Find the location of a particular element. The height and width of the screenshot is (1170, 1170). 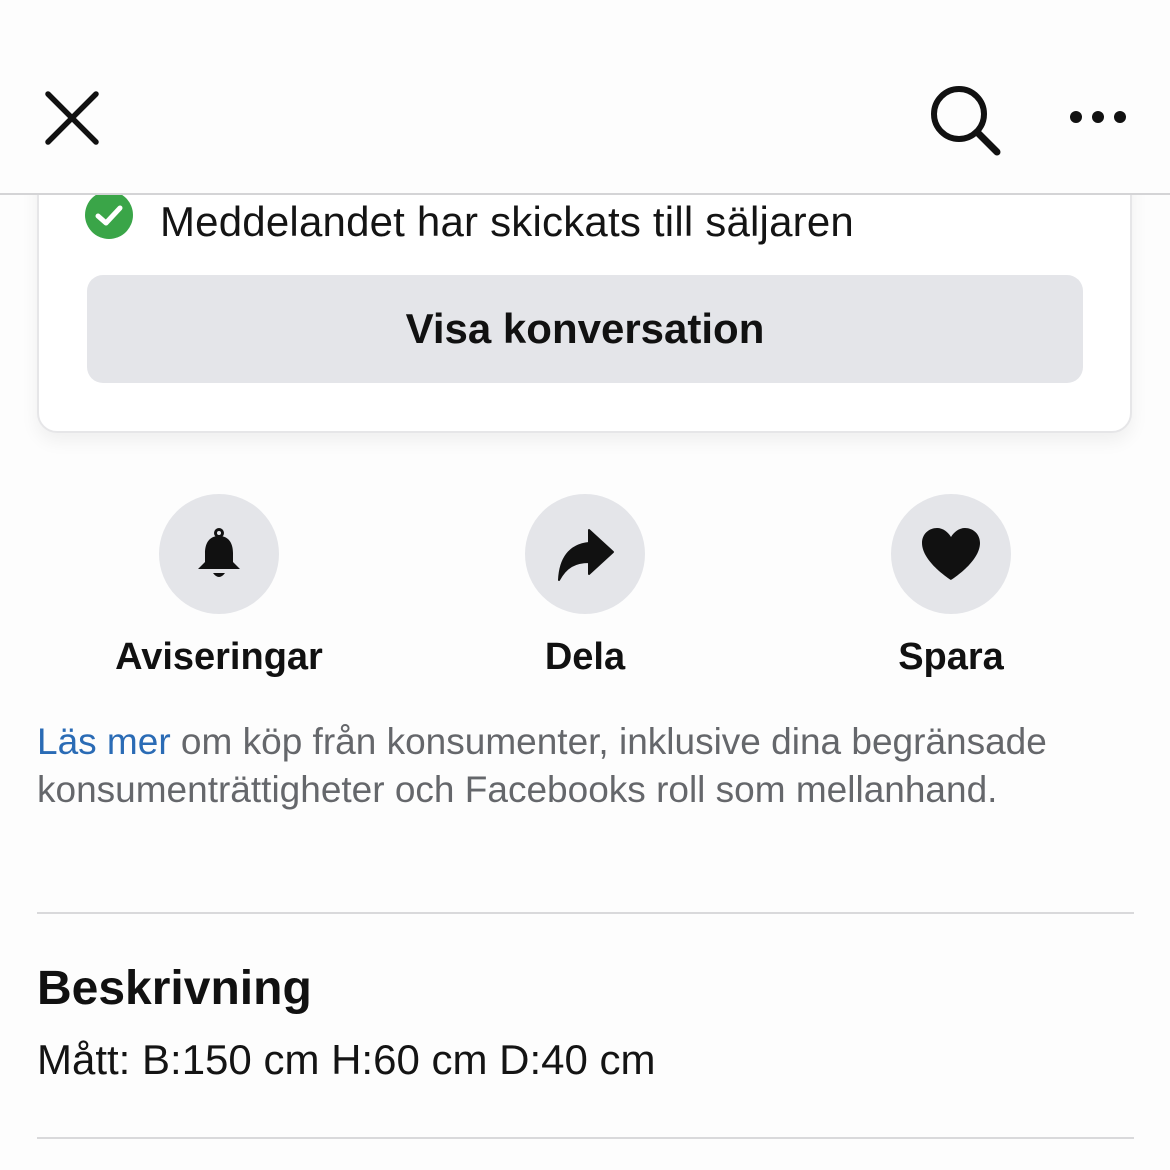

read-more-link: Läs mer is located at coordinates (104, 741).